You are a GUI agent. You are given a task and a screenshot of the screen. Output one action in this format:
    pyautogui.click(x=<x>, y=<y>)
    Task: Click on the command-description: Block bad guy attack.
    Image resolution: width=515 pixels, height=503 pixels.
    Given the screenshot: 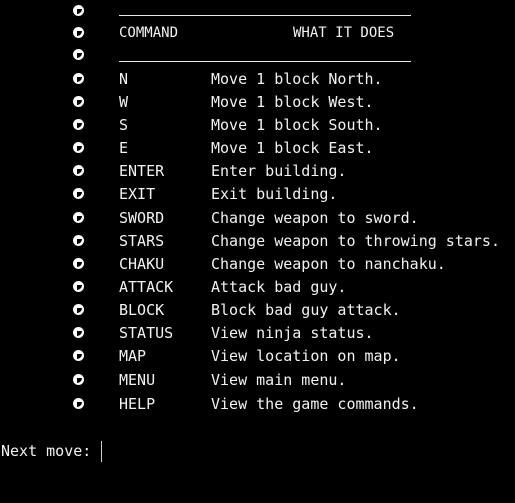 What is the action you would take?
    pyautogui.click(x=306, y=310)
    